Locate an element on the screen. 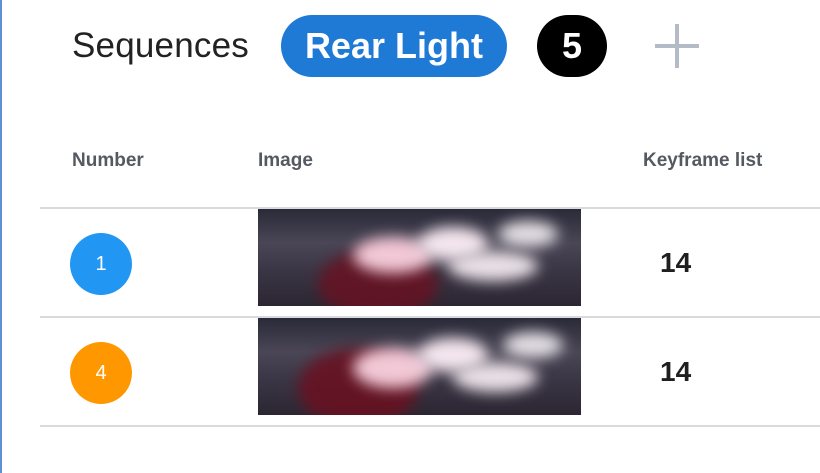  sequence-number-badge: 1 is located at coordinates (101, 264).